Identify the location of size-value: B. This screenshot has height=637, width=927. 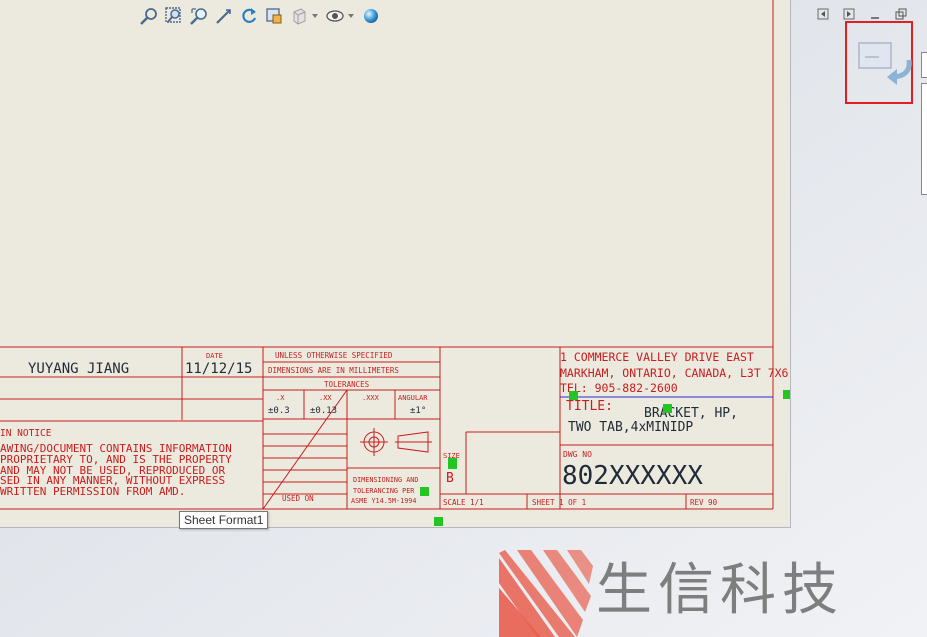
(450, 478).